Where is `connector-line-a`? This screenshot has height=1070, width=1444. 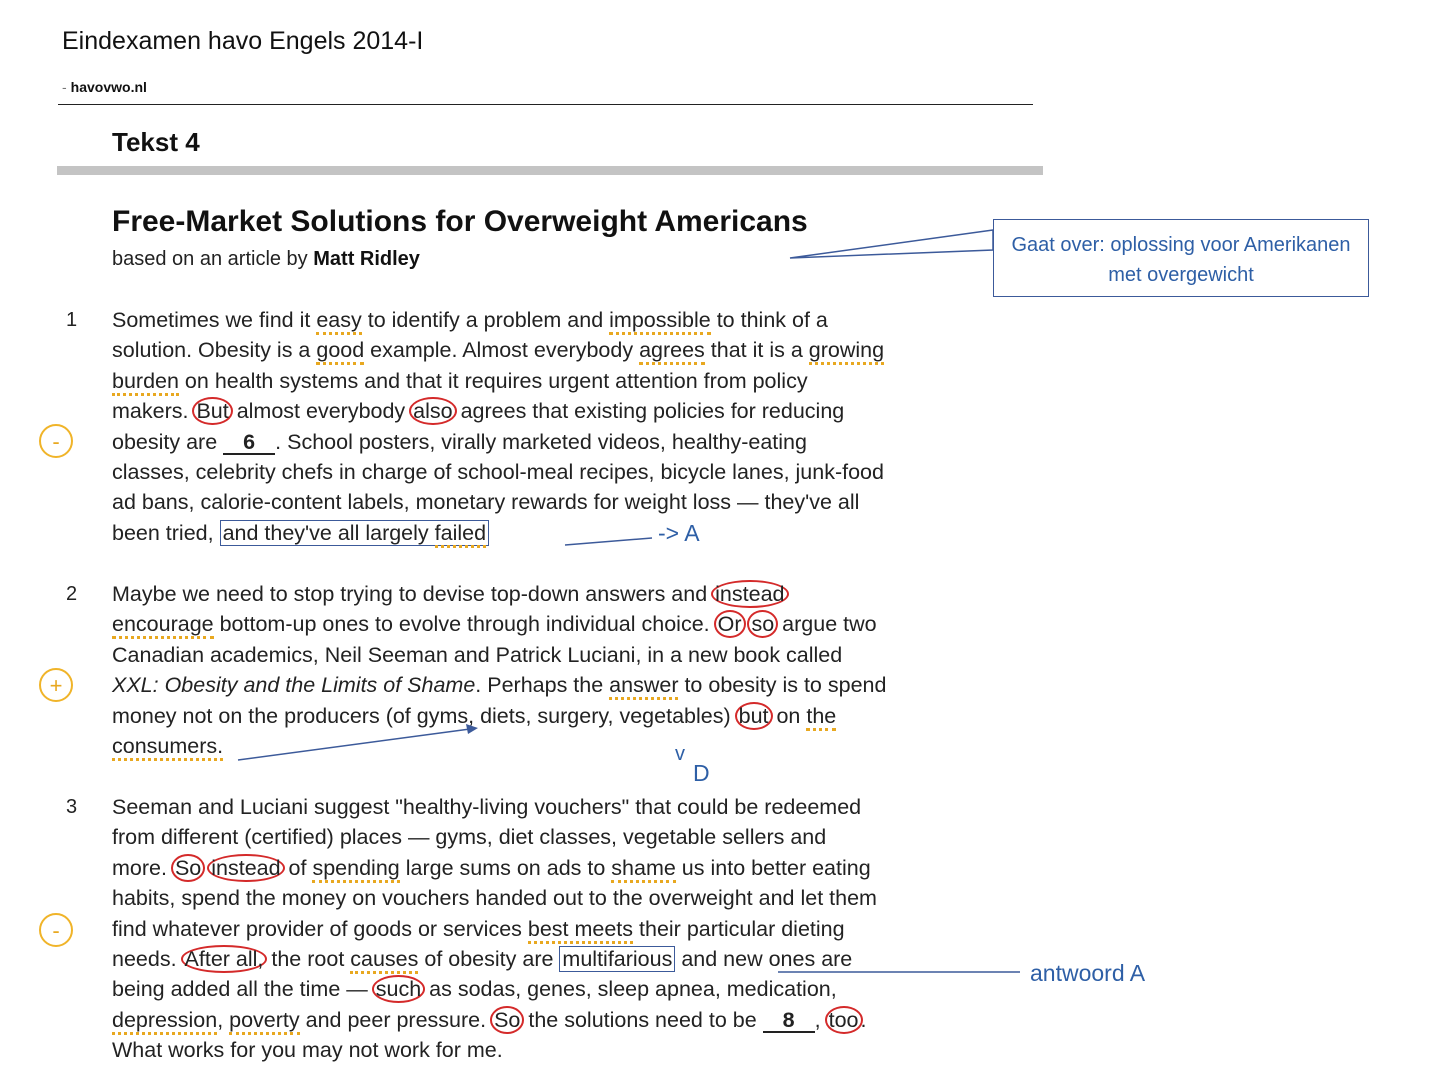
connector-line-a is located at coordinates (608, 541).